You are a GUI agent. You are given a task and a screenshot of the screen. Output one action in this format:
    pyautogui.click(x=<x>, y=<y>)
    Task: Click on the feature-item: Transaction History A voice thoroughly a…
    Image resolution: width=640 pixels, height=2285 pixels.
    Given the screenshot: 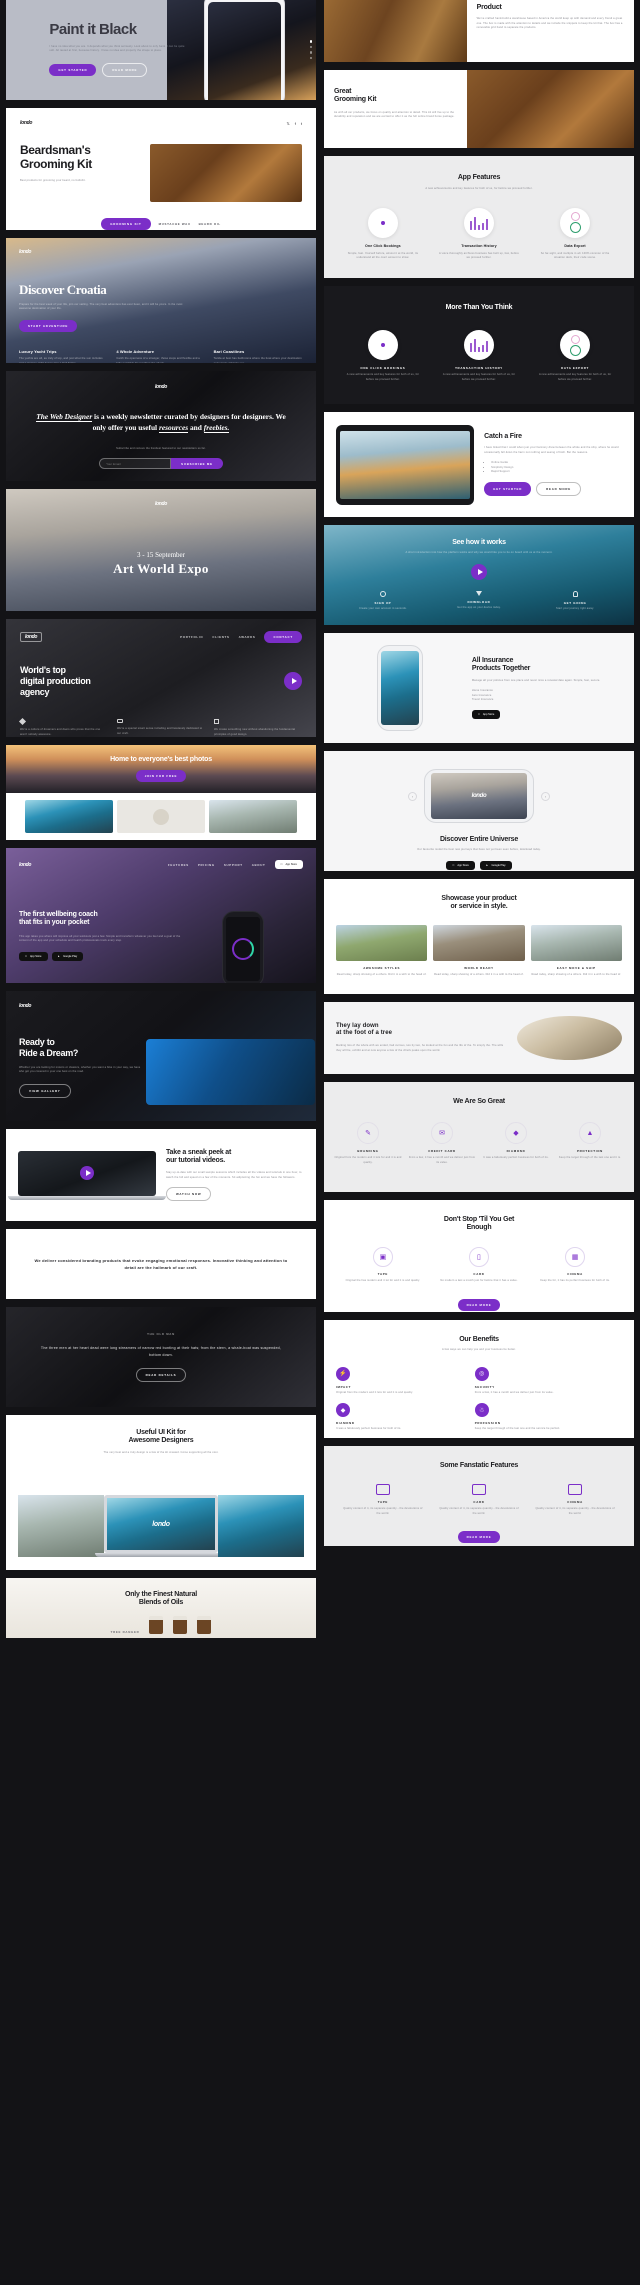 What is the action you would take?
    pyautogui.click(x=479, y=234)
    